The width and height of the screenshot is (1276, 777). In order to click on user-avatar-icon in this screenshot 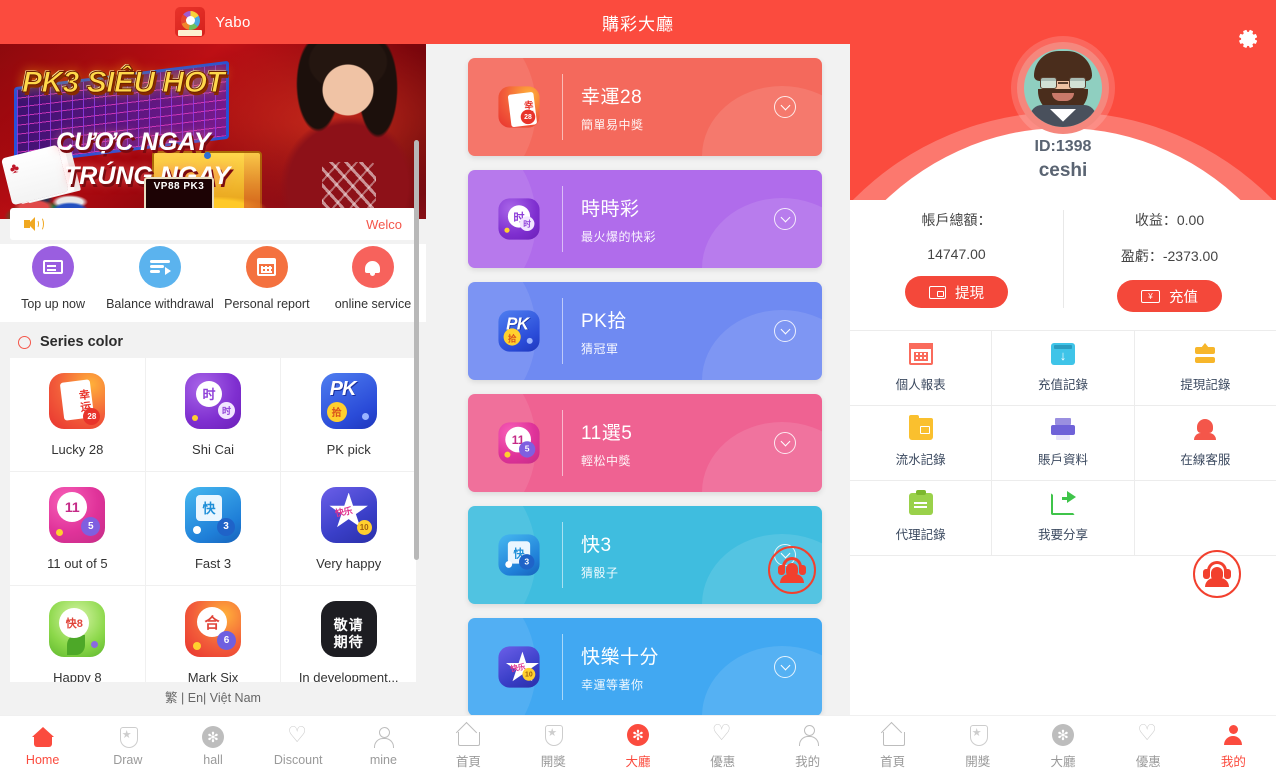, I will do `click(1063, 88)`.